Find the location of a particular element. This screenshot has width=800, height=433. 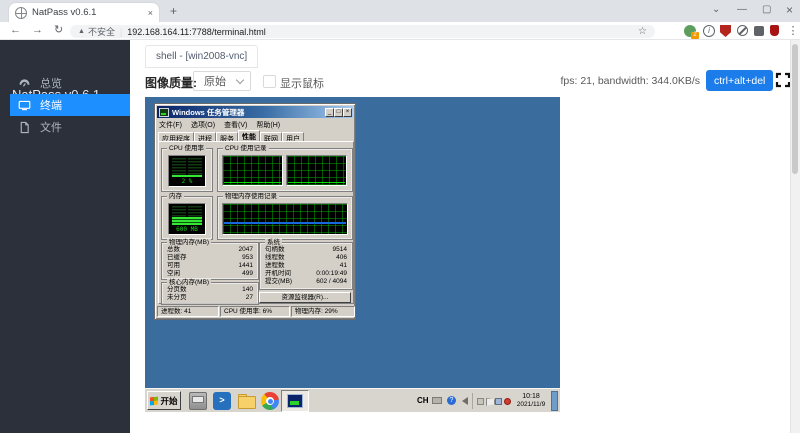

quality-select: 原始 is located at coordinates (222, 81).